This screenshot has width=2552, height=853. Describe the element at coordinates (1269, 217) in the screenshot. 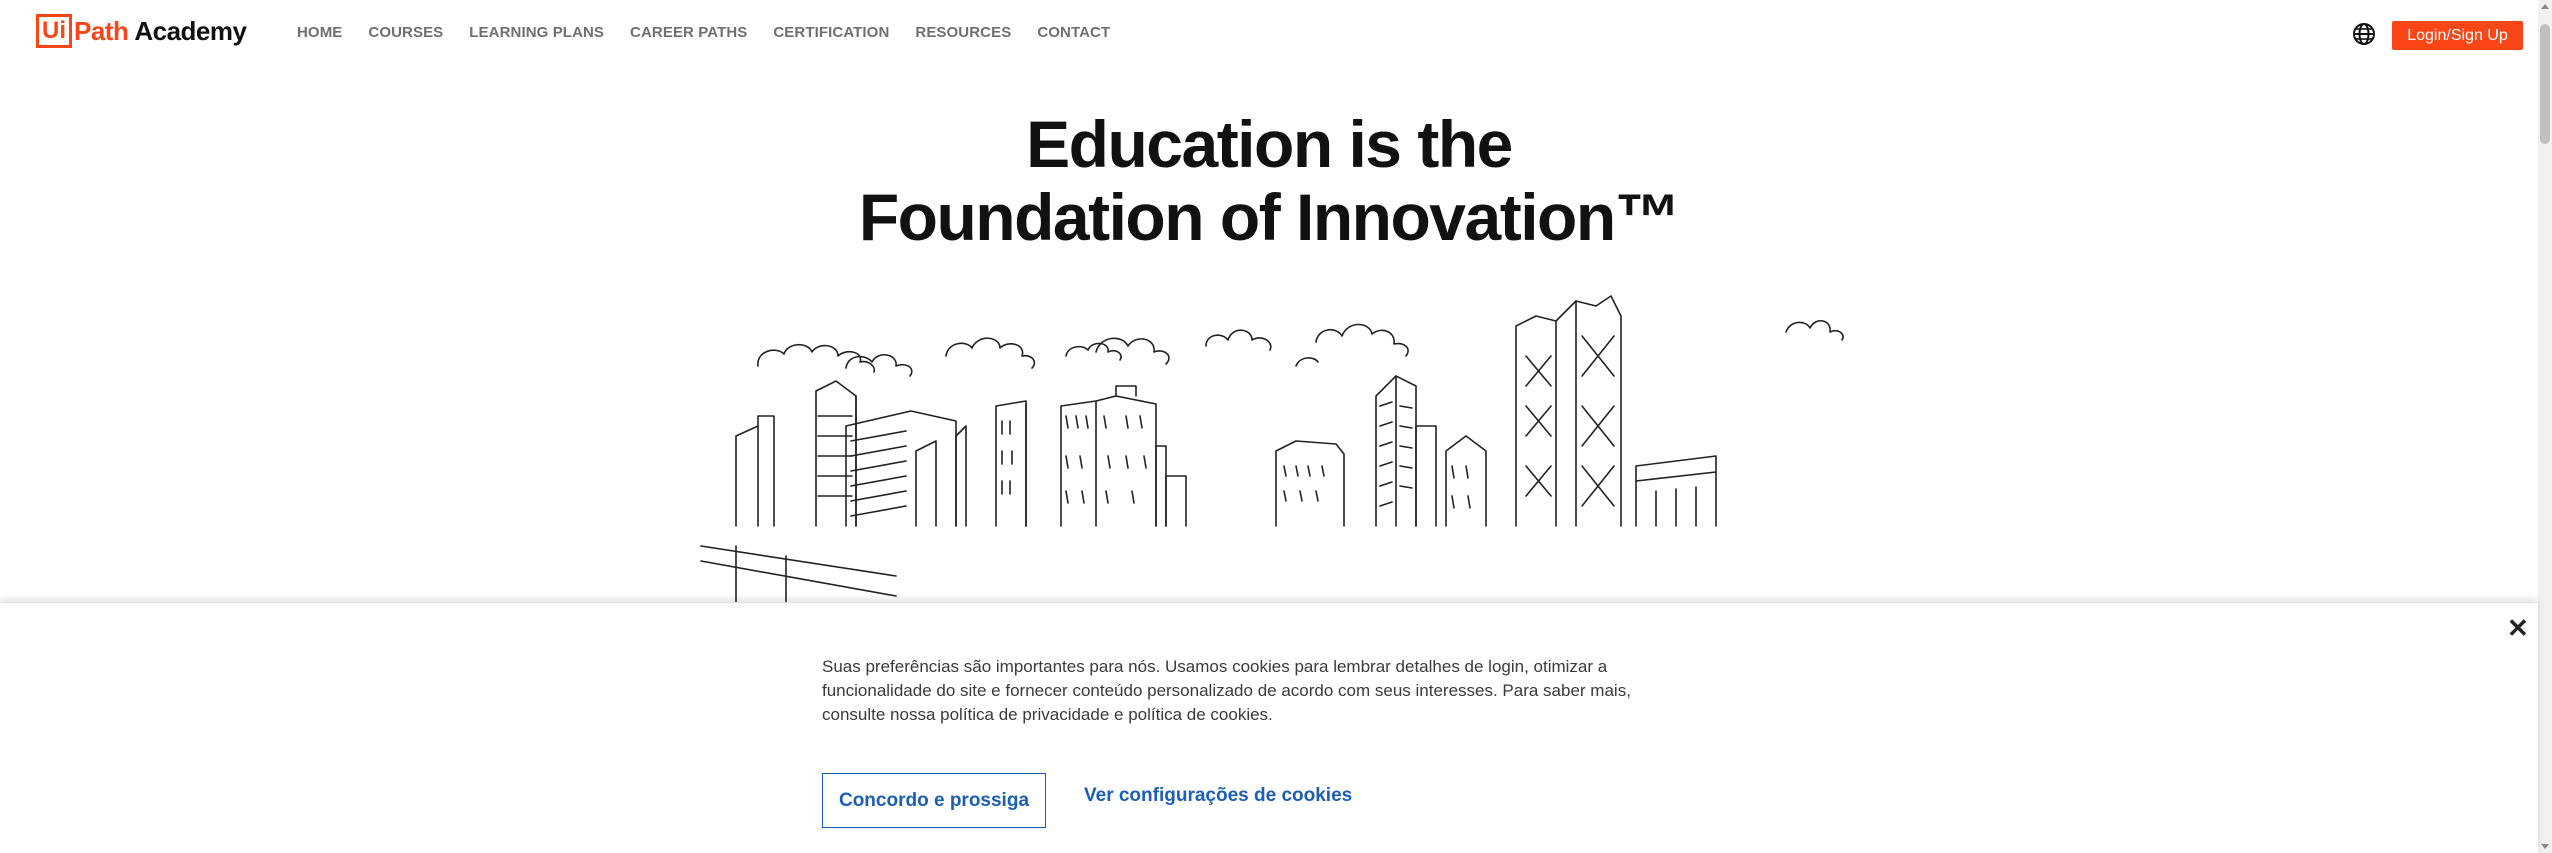

I see `hero-title-line-2: Foundation of Innovation™` at that location.